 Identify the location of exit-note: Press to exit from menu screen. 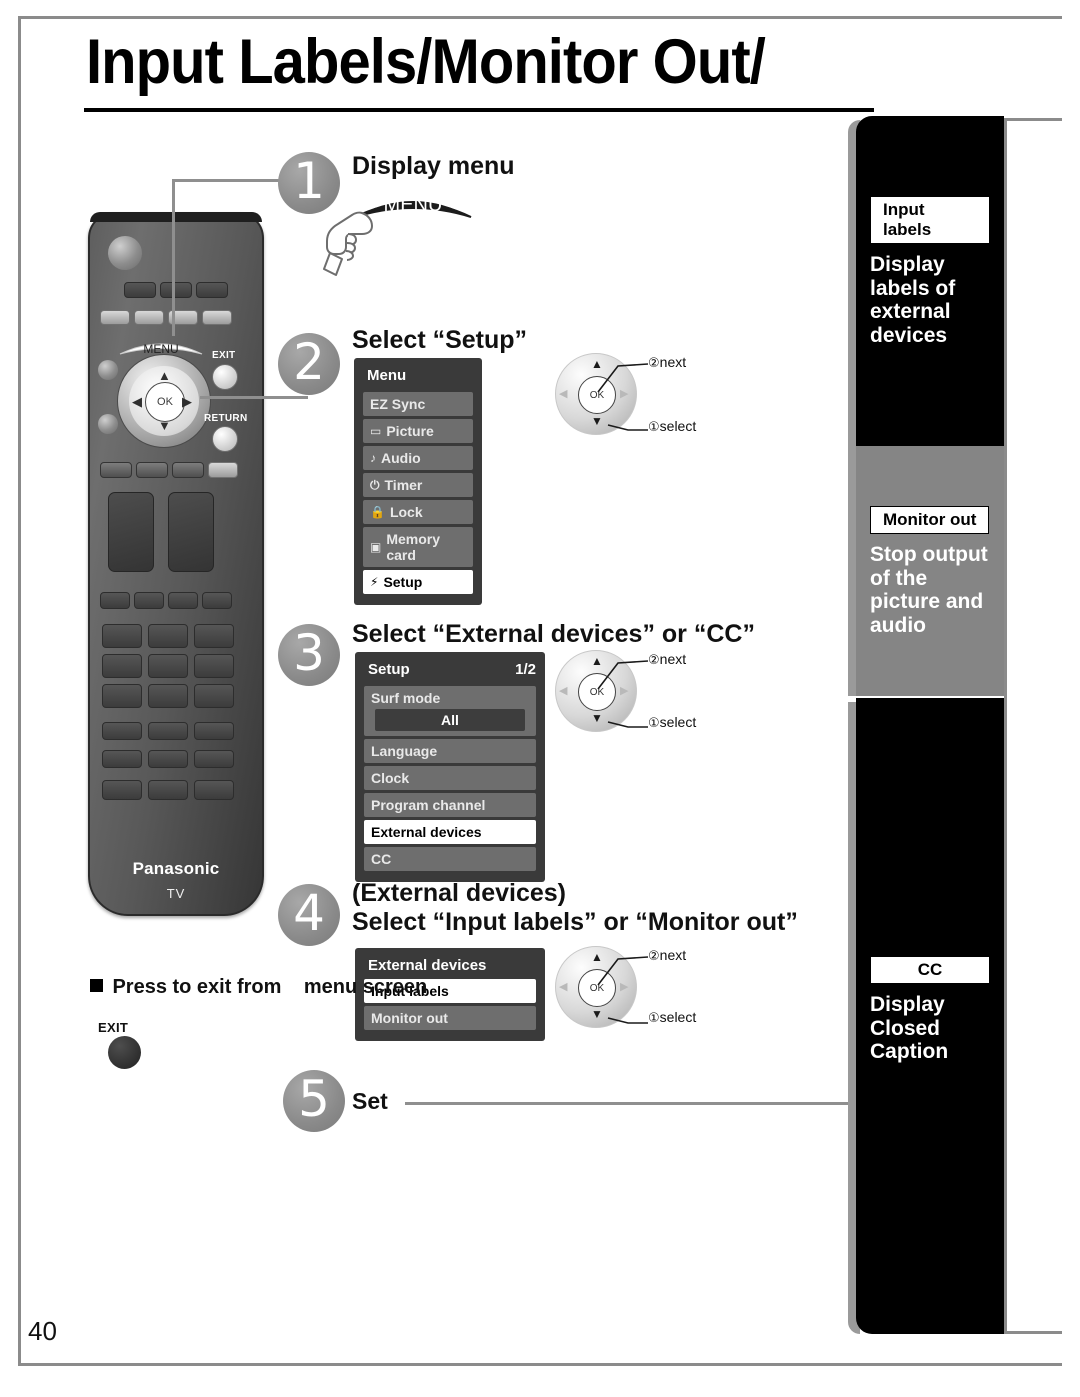
(258, 988).